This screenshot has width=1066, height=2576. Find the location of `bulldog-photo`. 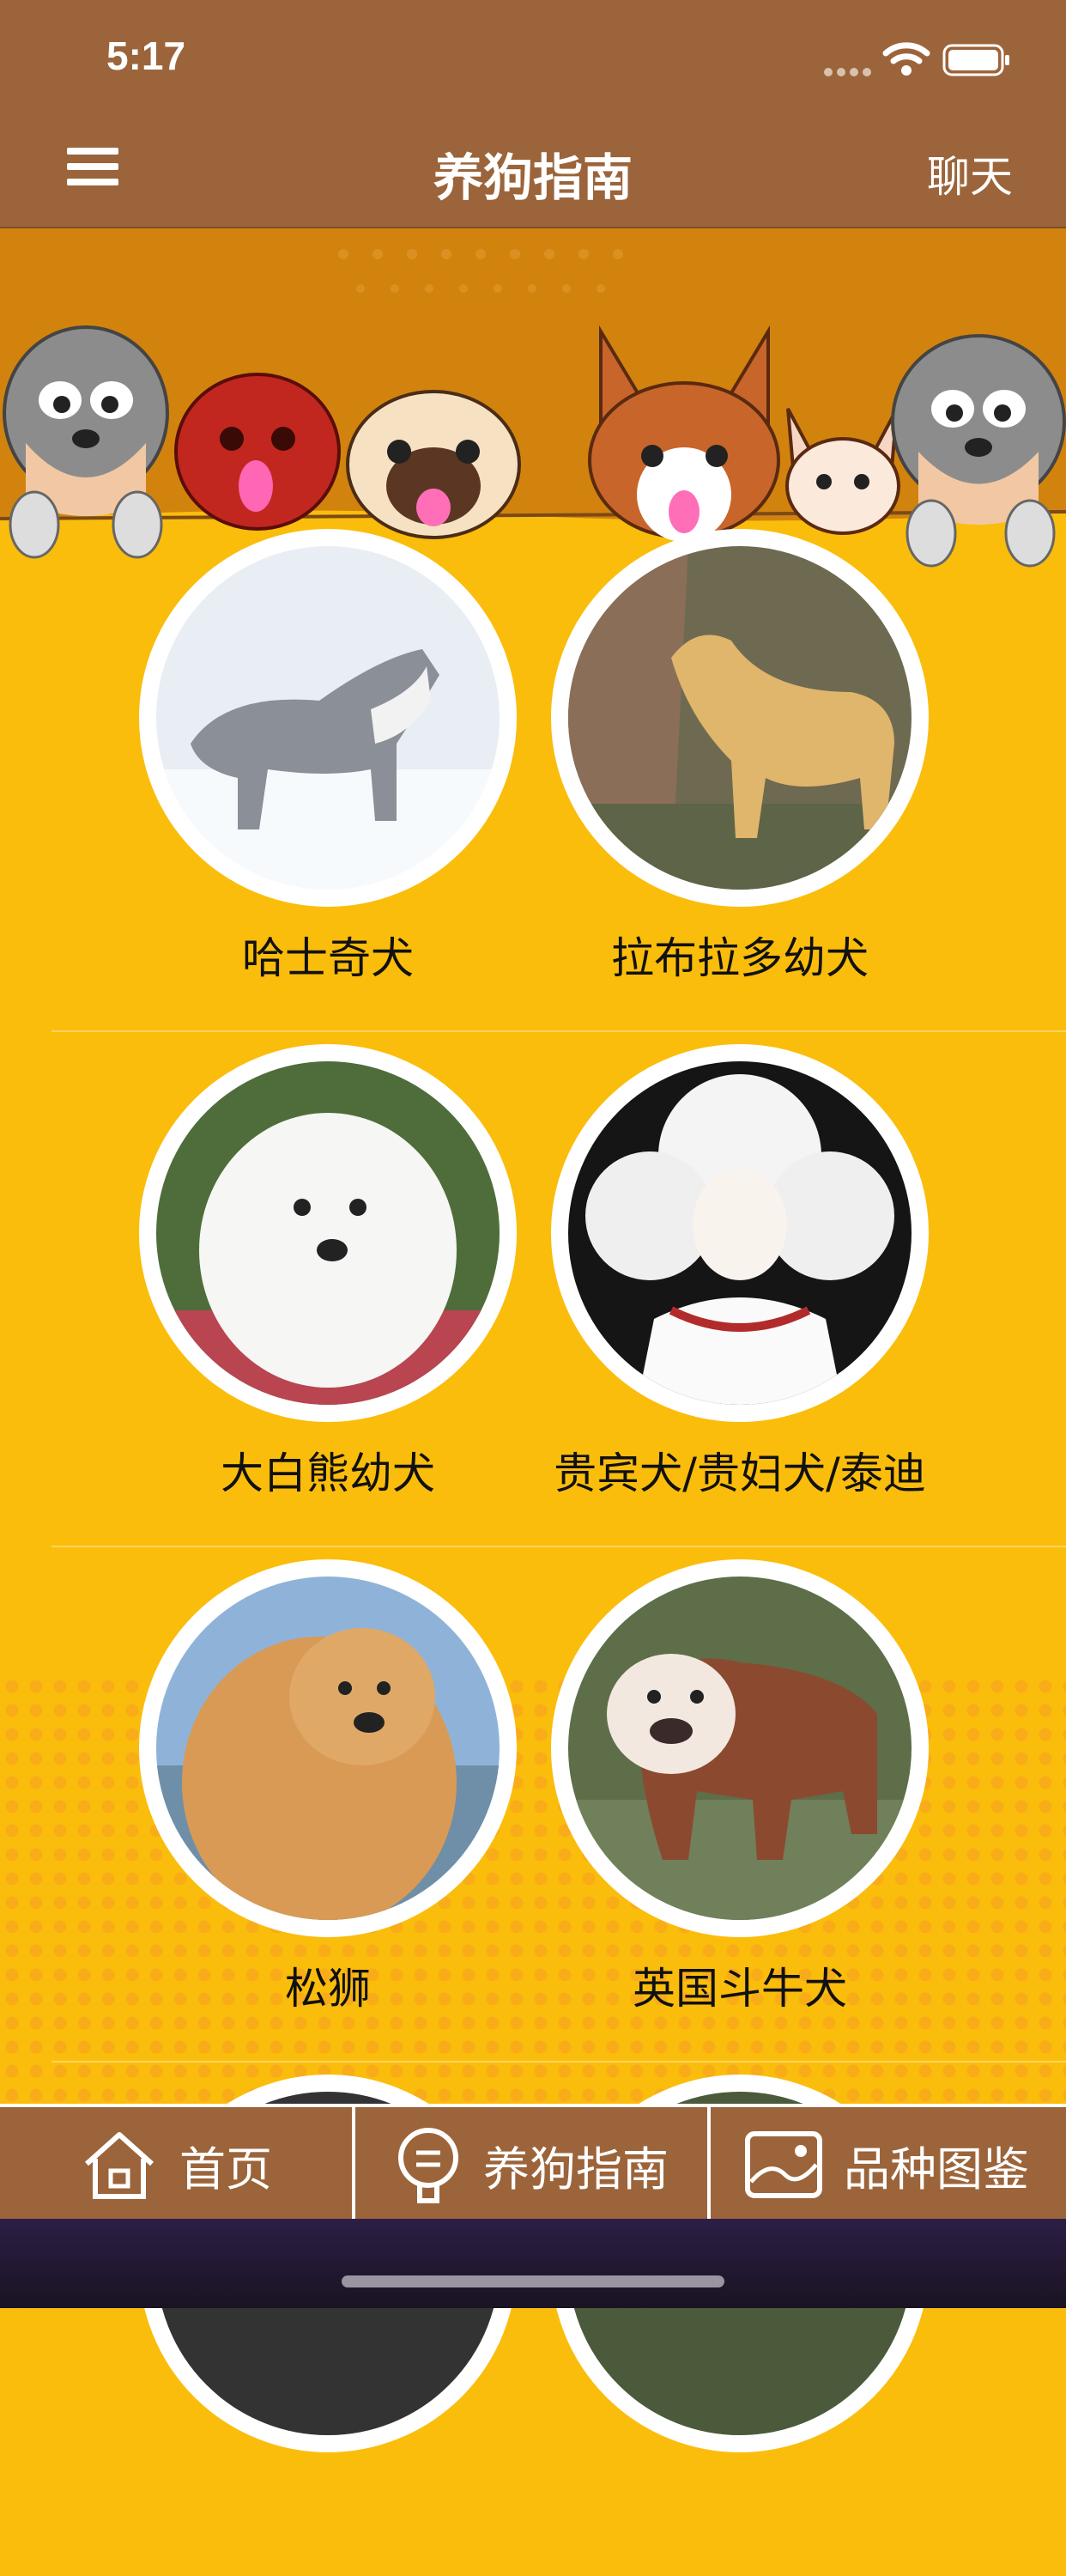

bulldog-photo is located at coordinates (740, 1748).